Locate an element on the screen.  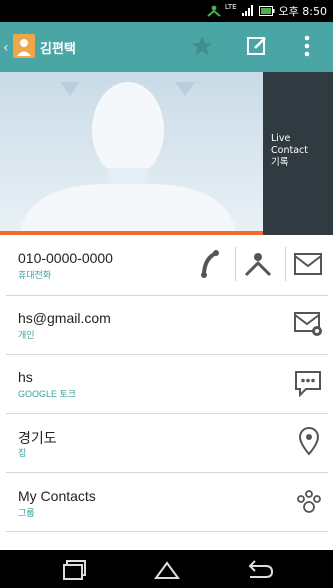
address-type: 집 is located at coordinates (22, 453).